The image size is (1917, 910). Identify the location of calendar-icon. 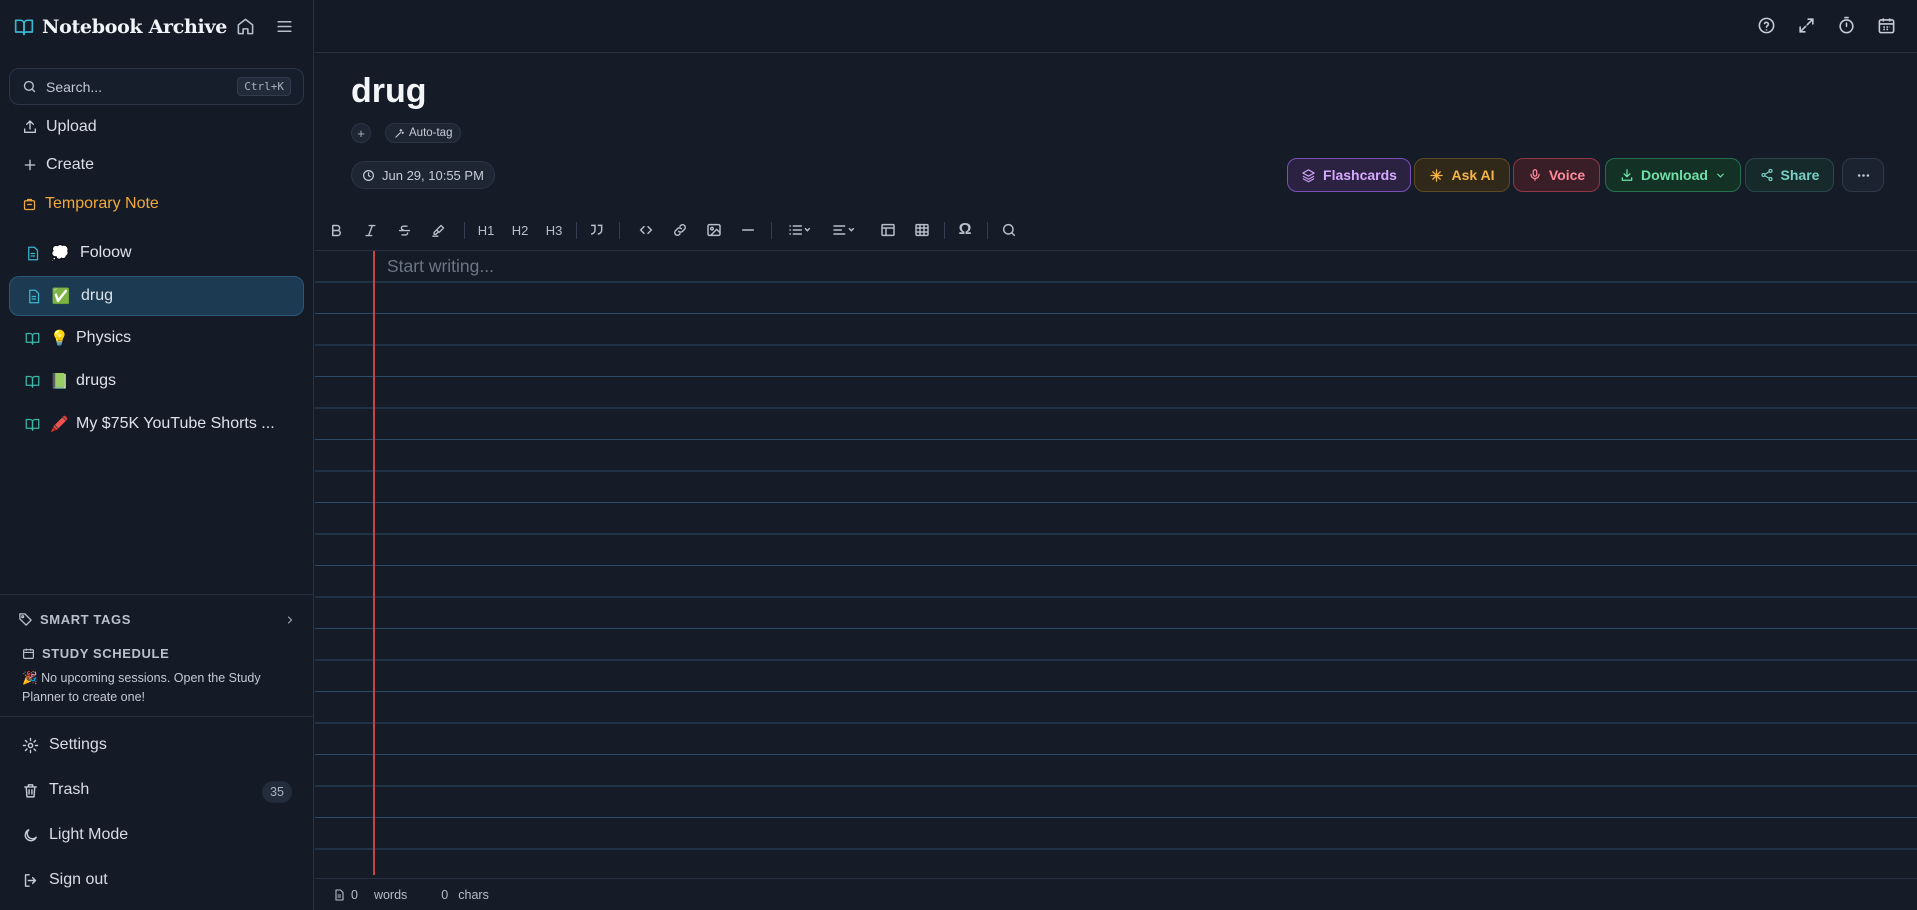
(1886, 25).